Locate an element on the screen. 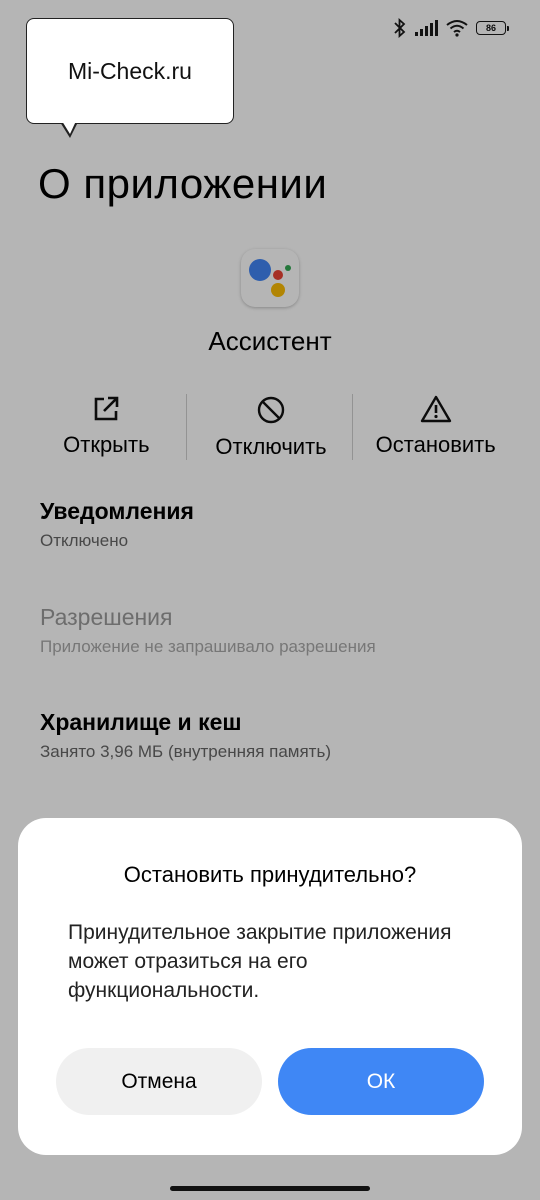 The width and height of the screenshot is (540, 1200). home-indicator is located at coordinates (270, 1188).